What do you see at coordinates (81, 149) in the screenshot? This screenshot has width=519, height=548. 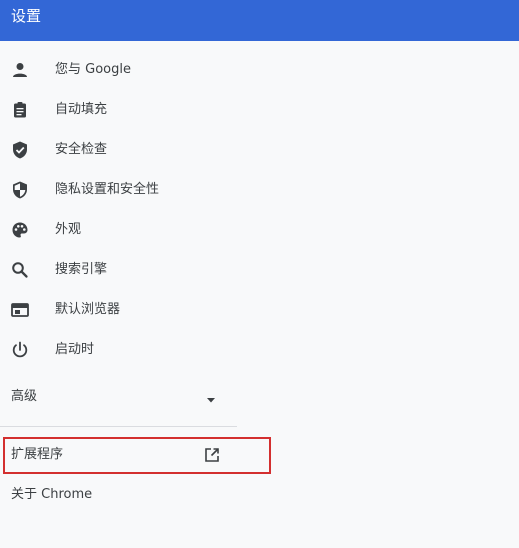 I see `sidebar-item-label: 安全检查` at bounding box center [81, 149].